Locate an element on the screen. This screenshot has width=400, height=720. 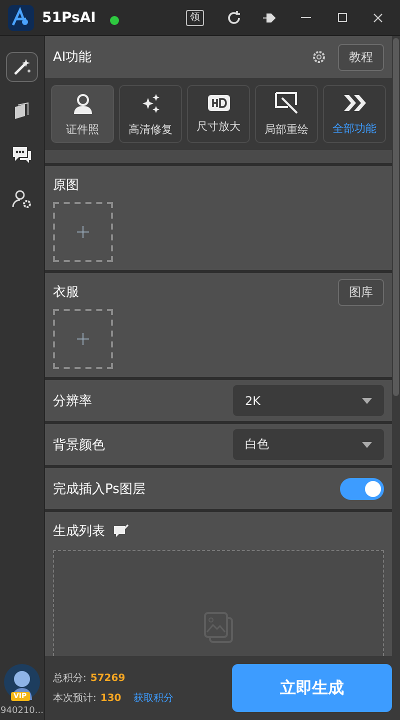
magic-wand-icon is located at coordinates (22, 67).